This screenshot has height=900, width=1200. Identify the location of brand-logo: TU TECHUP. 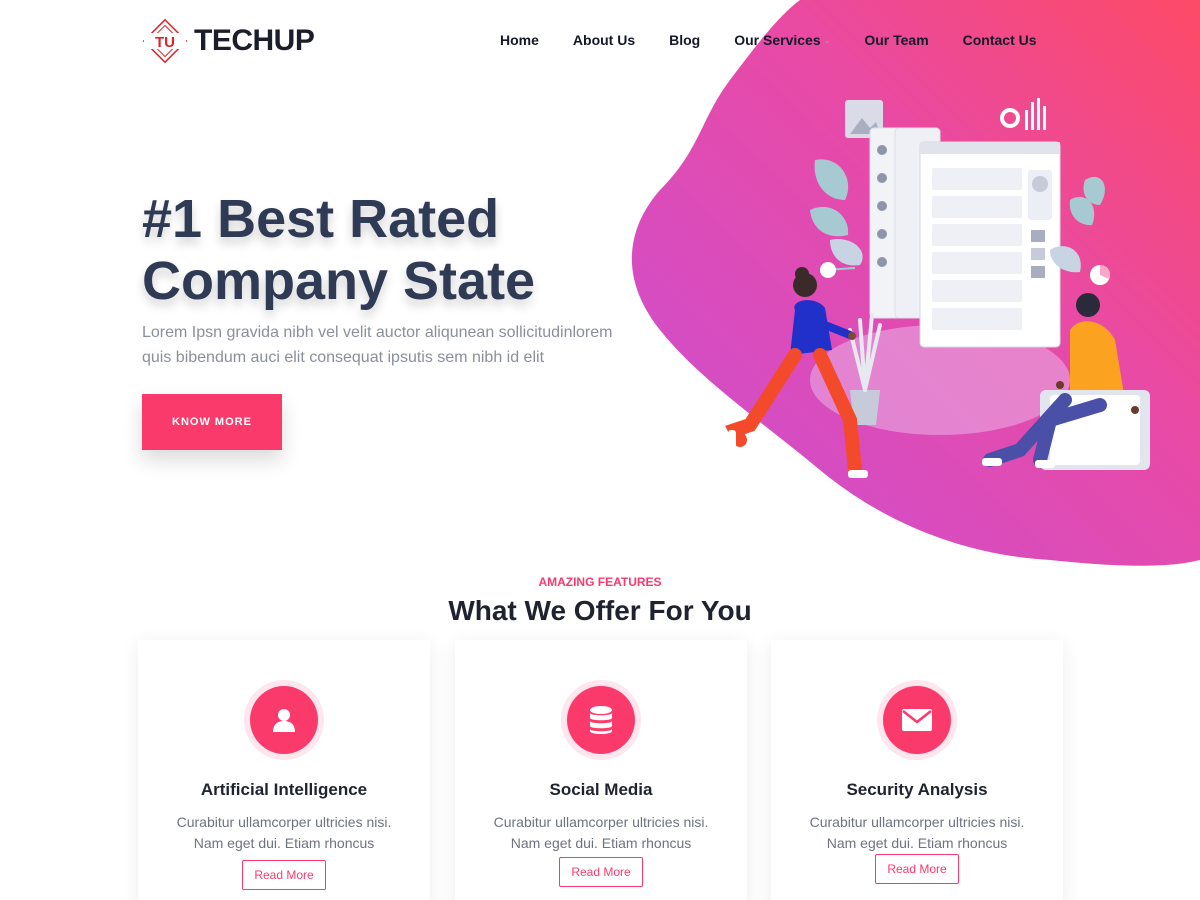
(227, 41).